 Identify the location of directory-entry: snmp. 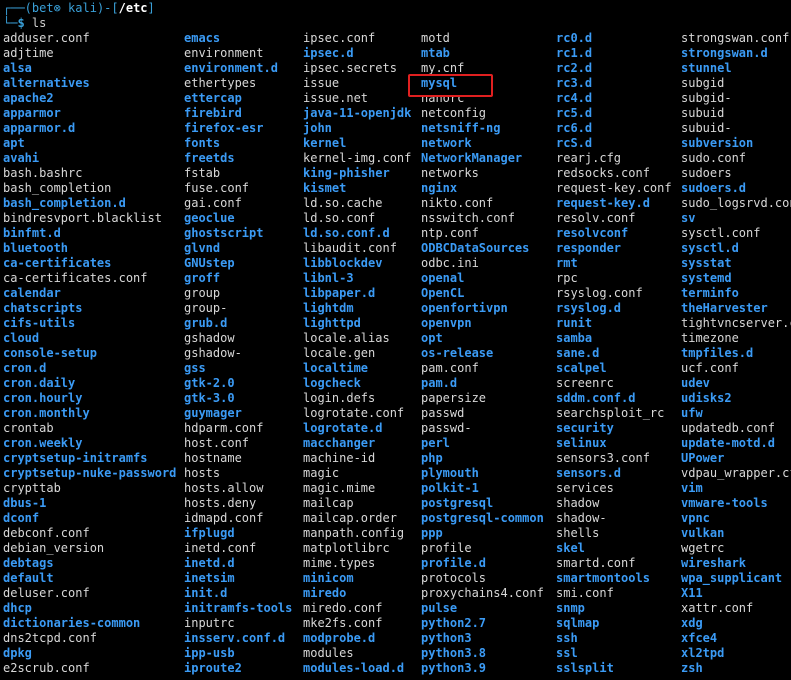
(570, 608).